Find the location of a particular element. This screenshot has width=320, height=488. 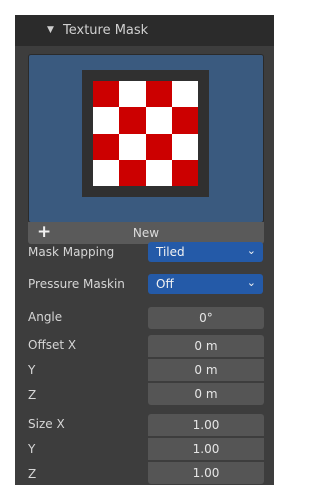

size-x-label: Size X is located at coordinates (46, 424).